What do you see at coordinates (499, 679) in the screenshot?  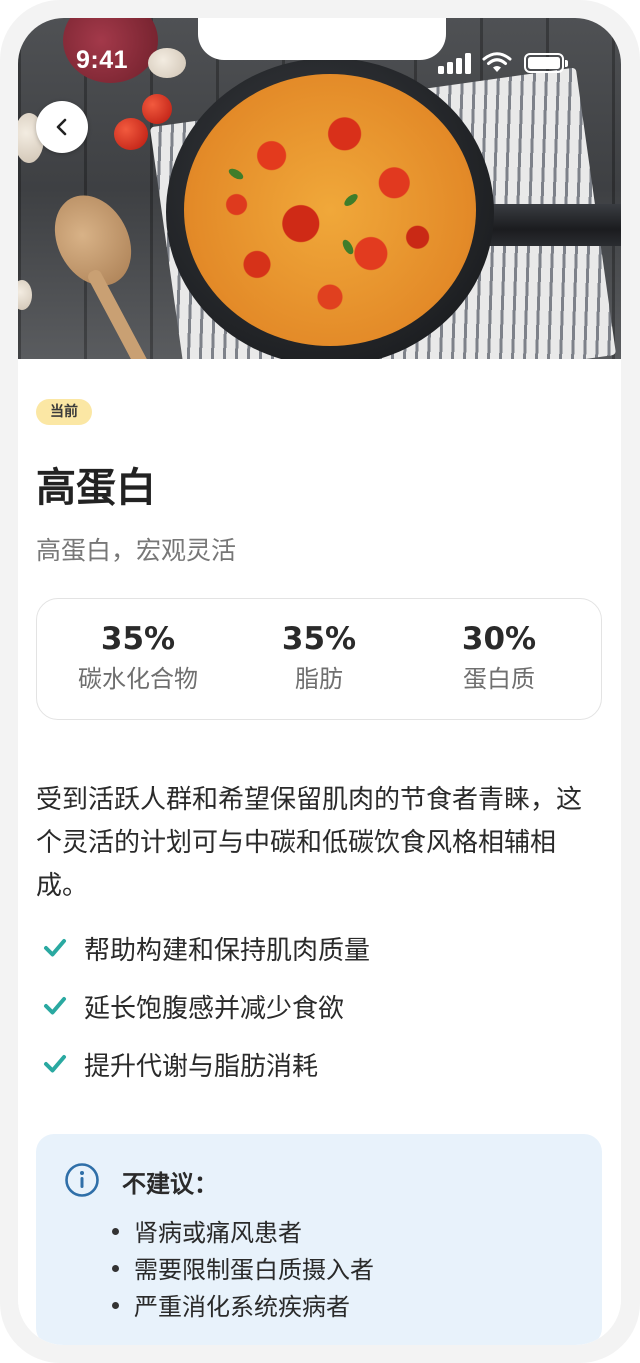 I see `macro-label: 蛋白质` at bounding box center [499, 679].